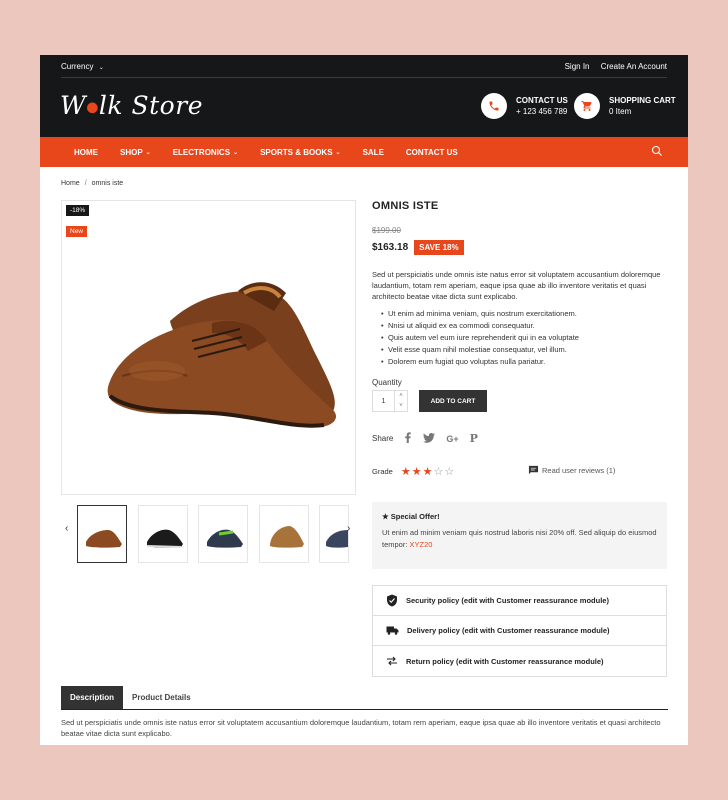 This screenshot has width=728, height=800. What do you see at coordinates (392, 600) in the screenshot?
I see `shield-icon` at bounding box center [392, 600].